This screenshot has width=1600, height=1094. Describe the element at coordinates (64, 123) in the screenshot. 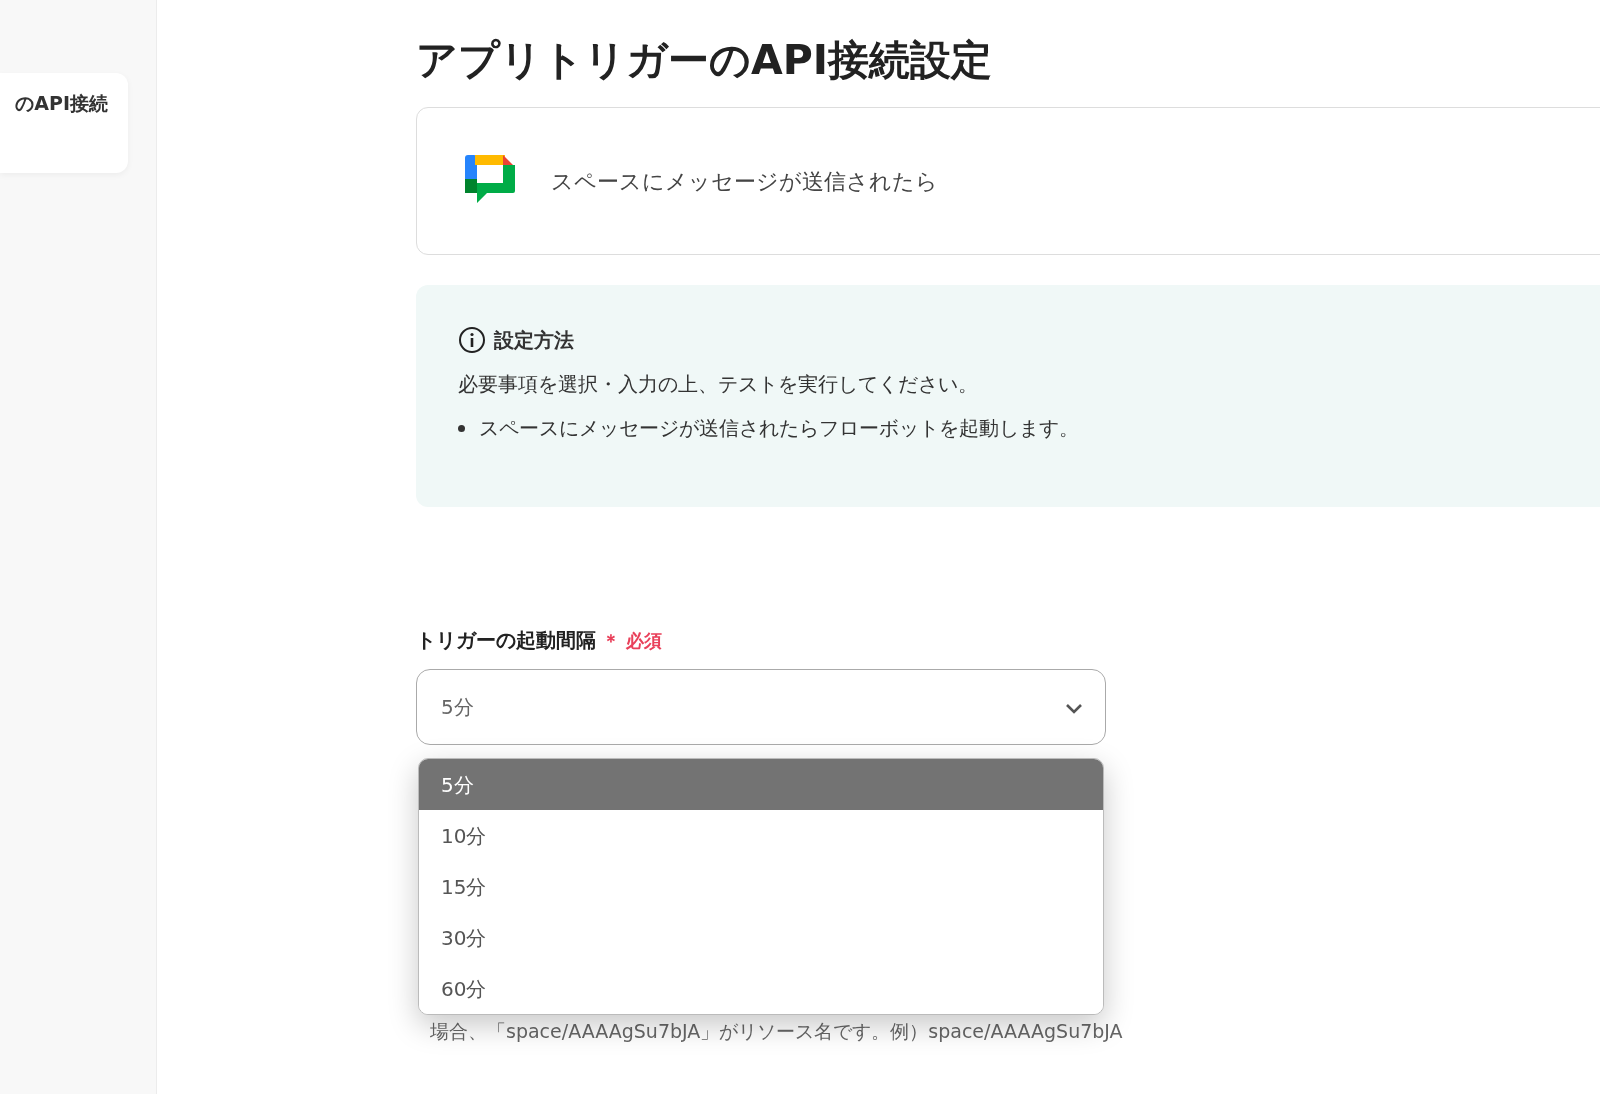

I see `sidebar-item: のAPI接続` at that location.